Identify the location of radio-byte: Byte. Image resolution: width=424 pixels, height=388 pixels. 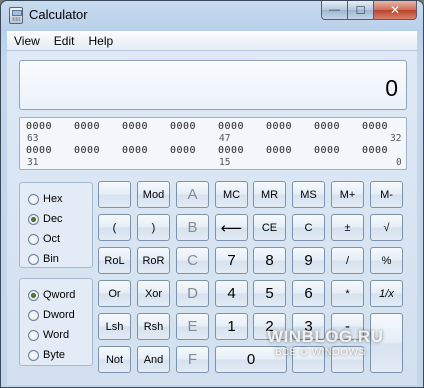
(46, 355).